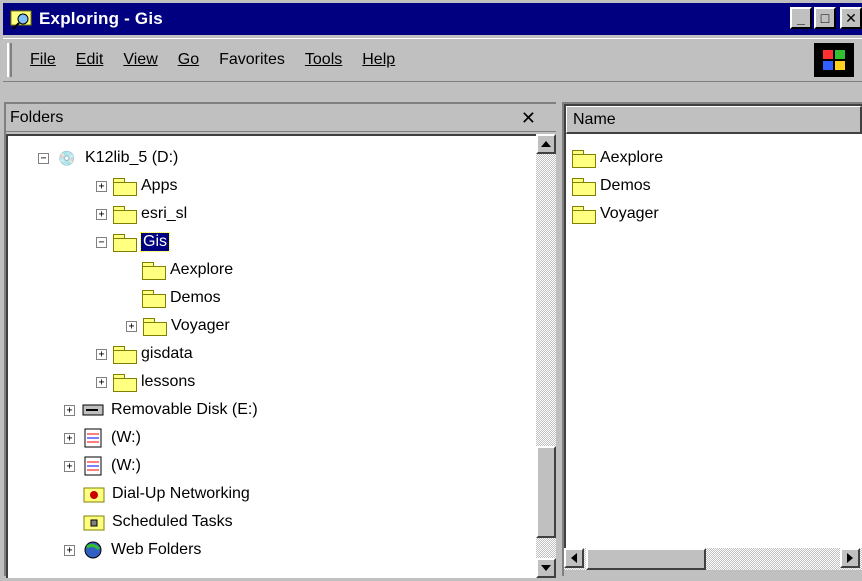 The image size is (862, 581). I want to click on tree-item-w-drive-2: + (W:), so click(102, 466).